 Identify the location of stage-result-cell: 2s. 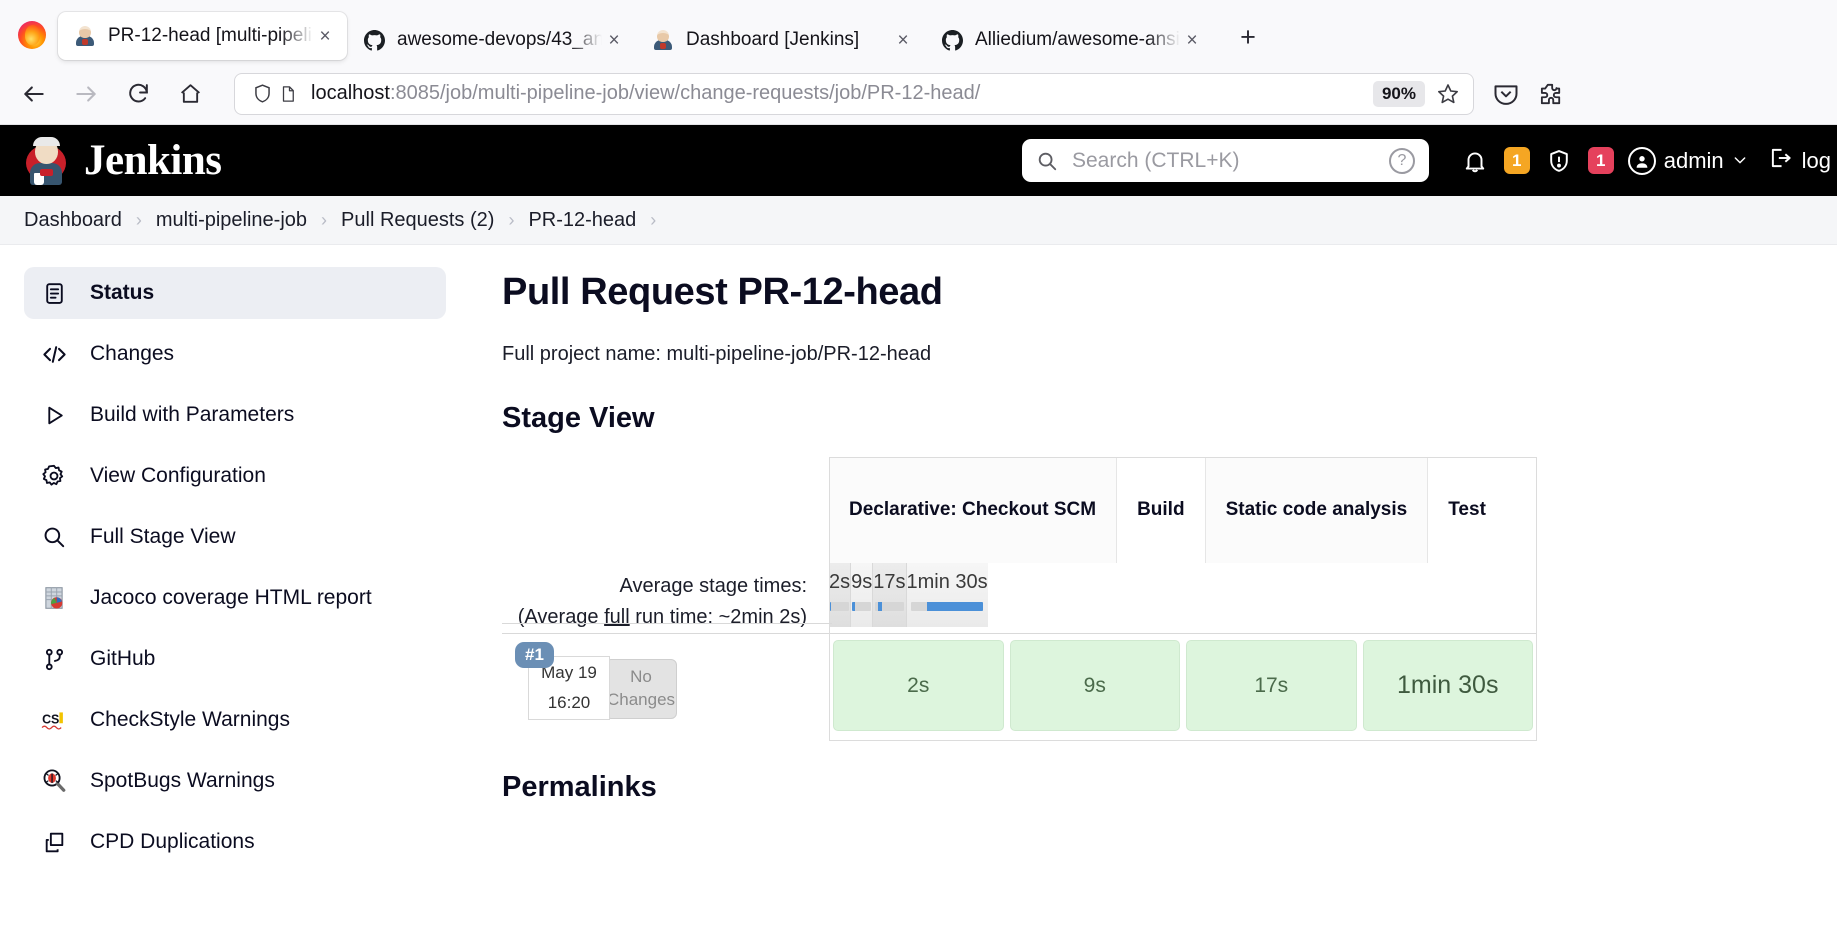
(918, 685).